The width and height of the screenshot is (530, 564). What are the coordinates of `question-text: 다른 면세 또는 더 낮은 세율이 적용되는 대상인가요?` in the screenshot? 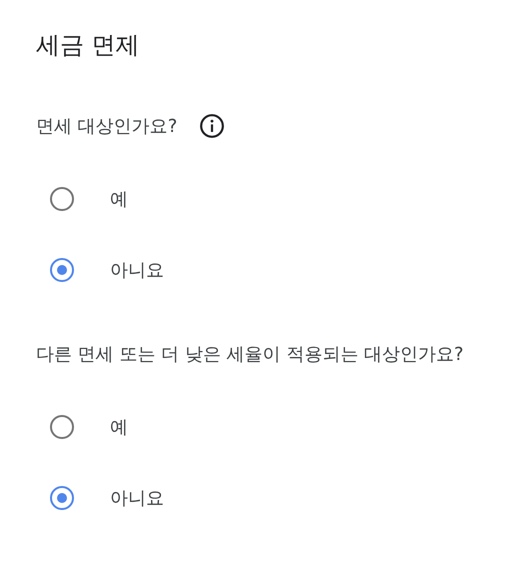 It's located at (250, 354).